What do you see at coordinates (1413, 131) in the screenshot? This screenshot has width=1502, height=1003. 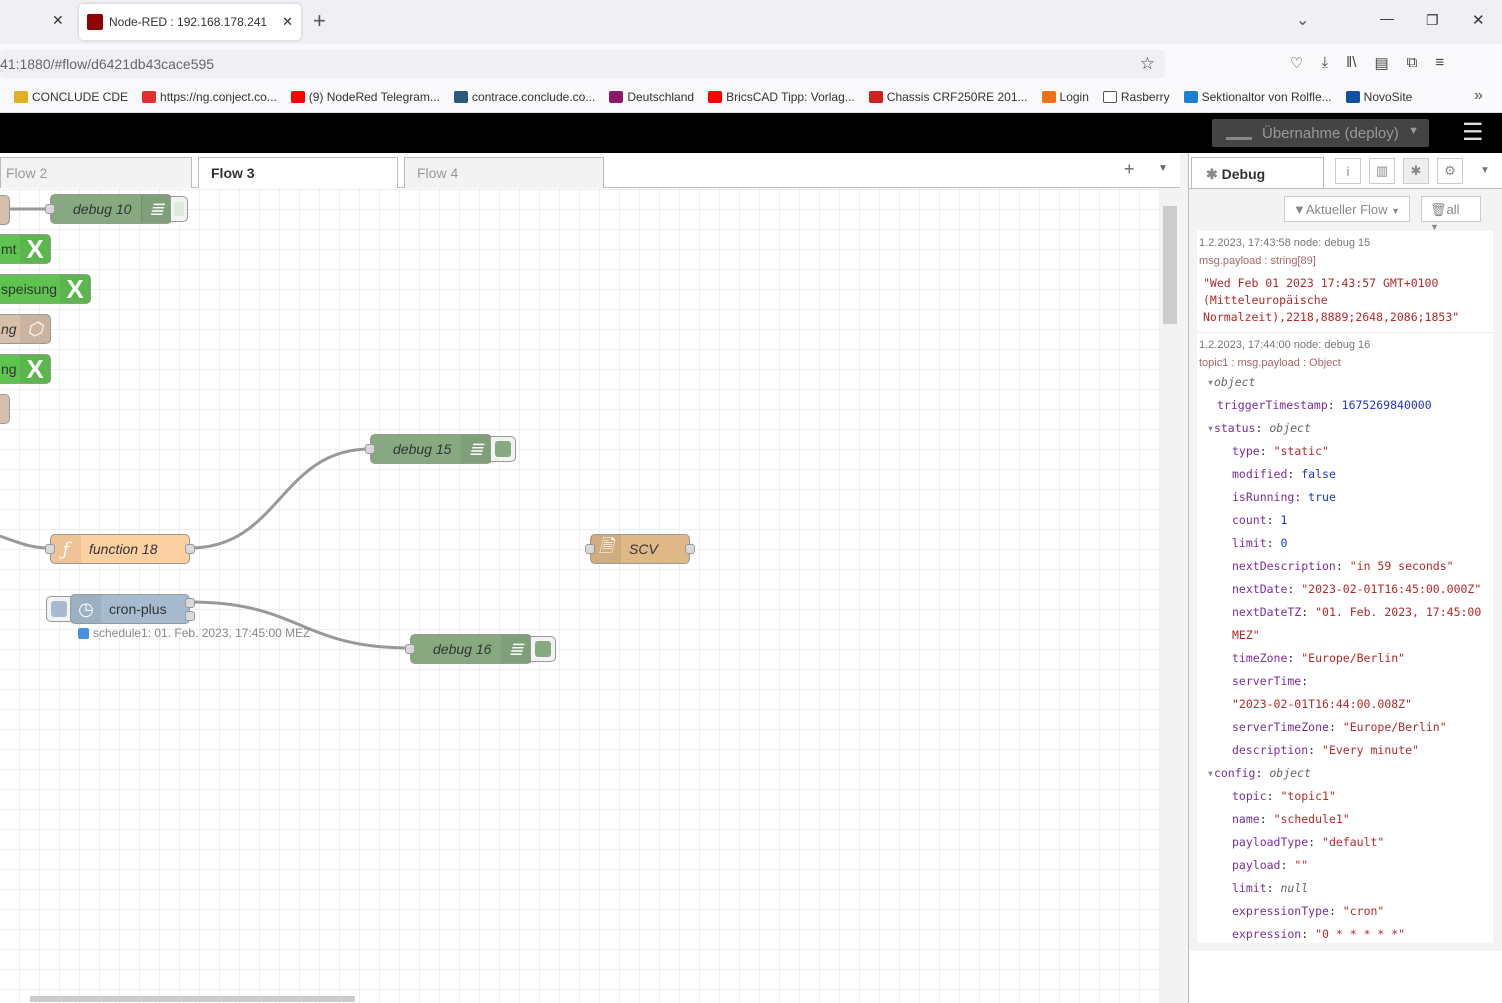 I see `deploy-dropdown-icon: ▼` at bounding box center [1413, 131].